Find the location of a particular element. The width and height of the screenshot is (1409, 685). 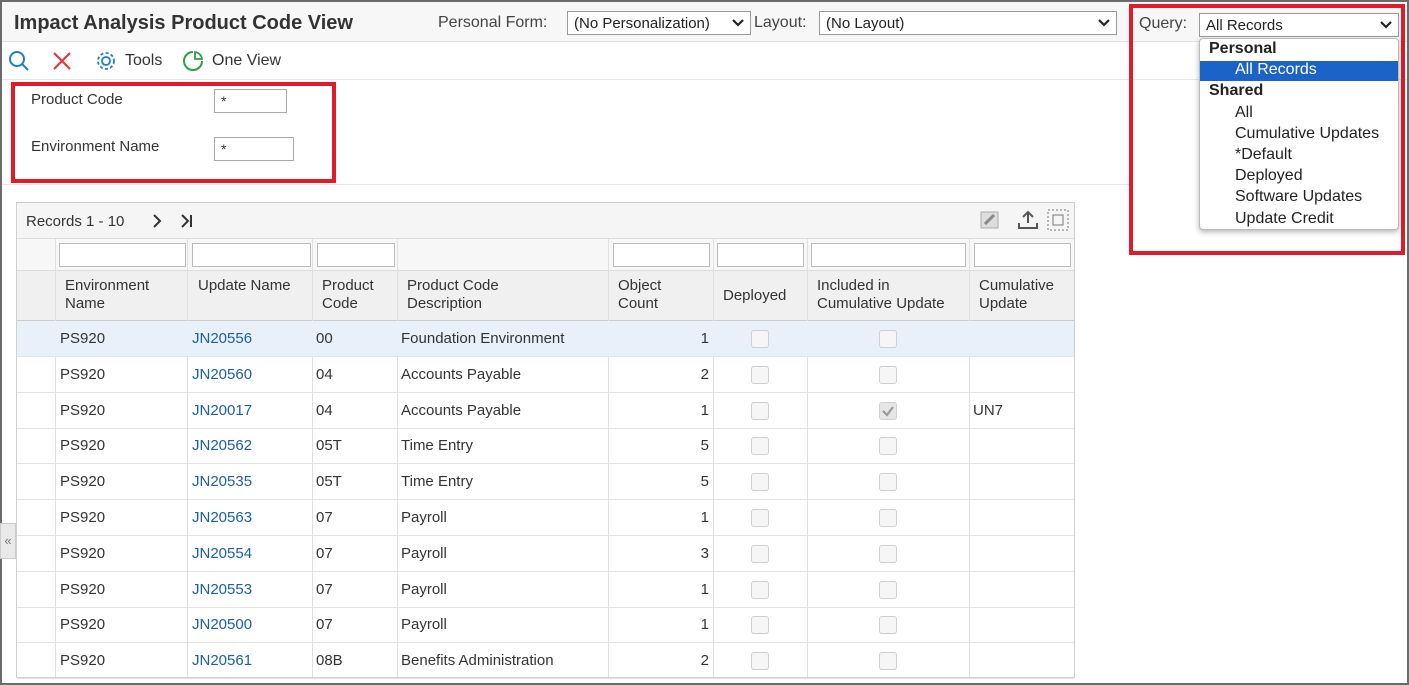

column-header-environment-name: Environment Name is located at coordinates (125, 295).